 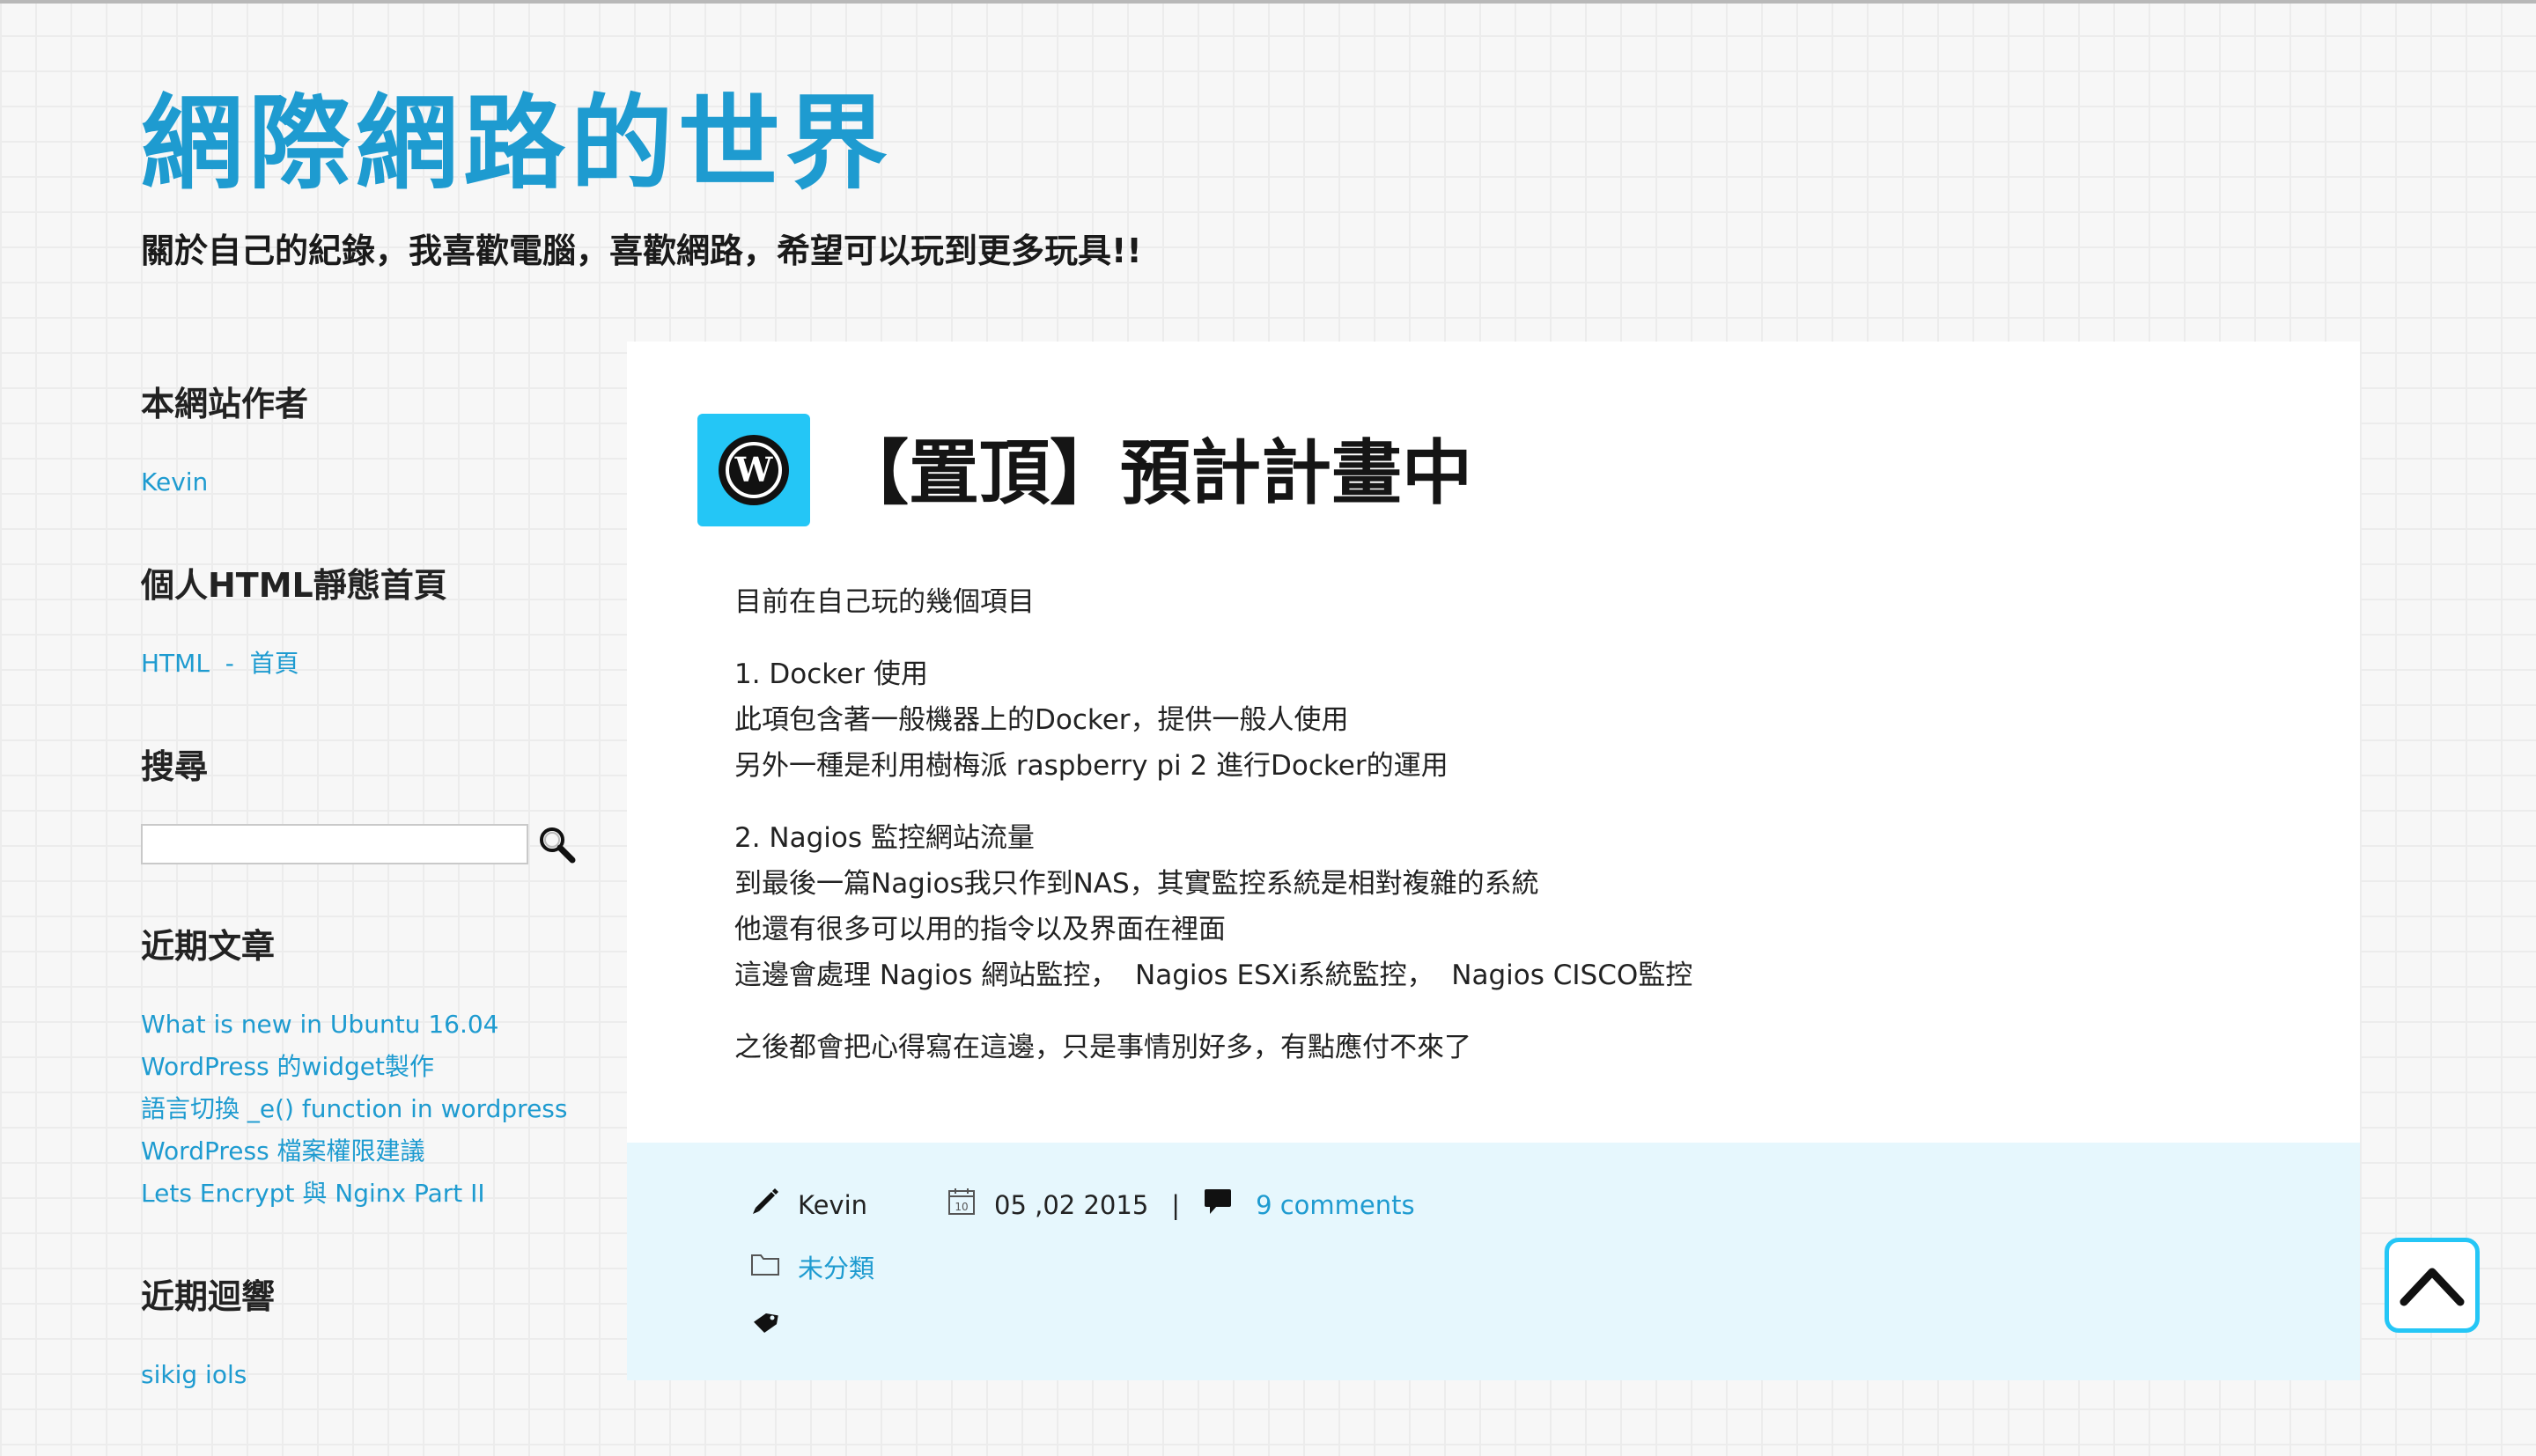 What do you see at coordinates (517, 144) in the screenshot?
I see `site-title: 網際網路的世界` at bounding box center [517, 144].